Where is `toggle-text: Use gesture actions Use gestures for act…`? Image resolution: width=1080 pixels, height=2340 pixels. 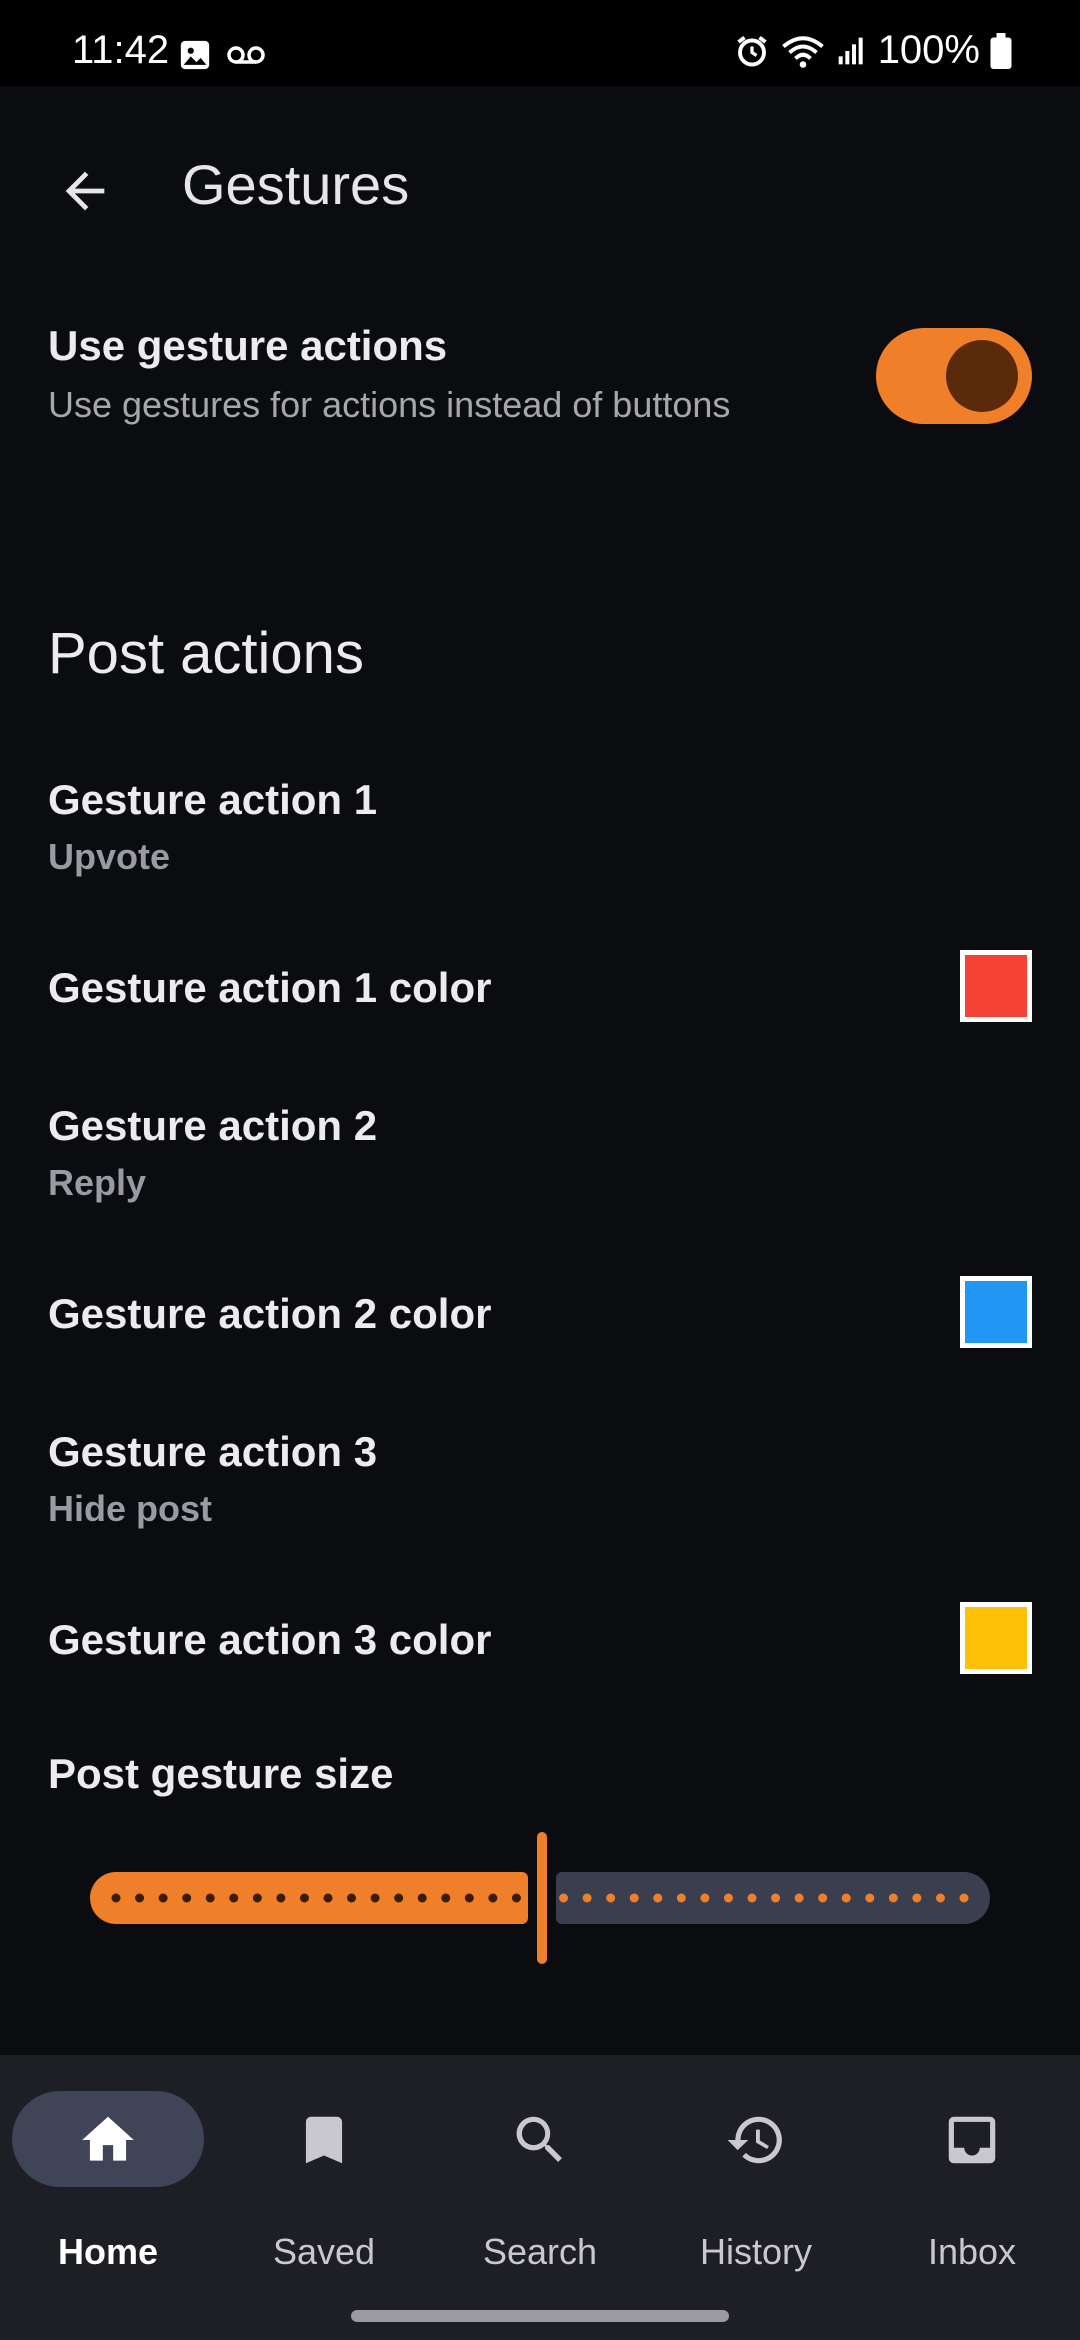 toggle-text: Use gesture actions Use gestures for act… is located at coordinates (389, 374).